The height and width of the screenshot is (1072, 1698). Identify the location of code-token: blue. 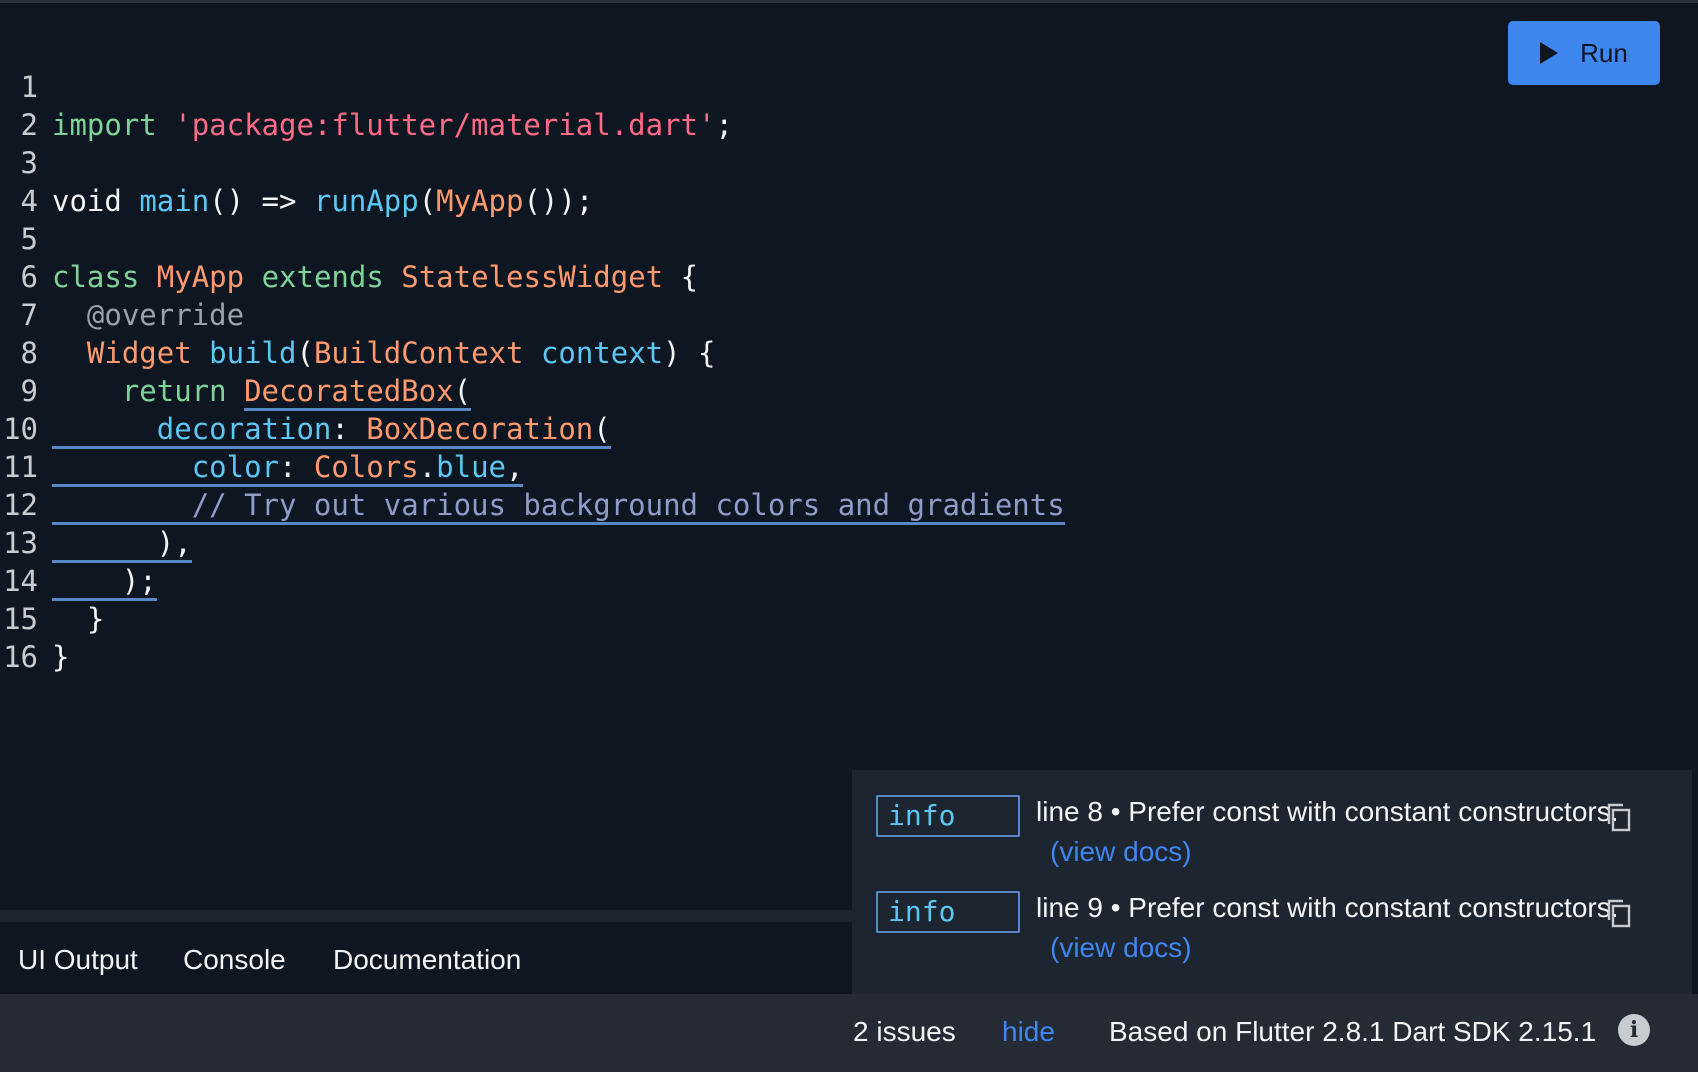
(471, 467).